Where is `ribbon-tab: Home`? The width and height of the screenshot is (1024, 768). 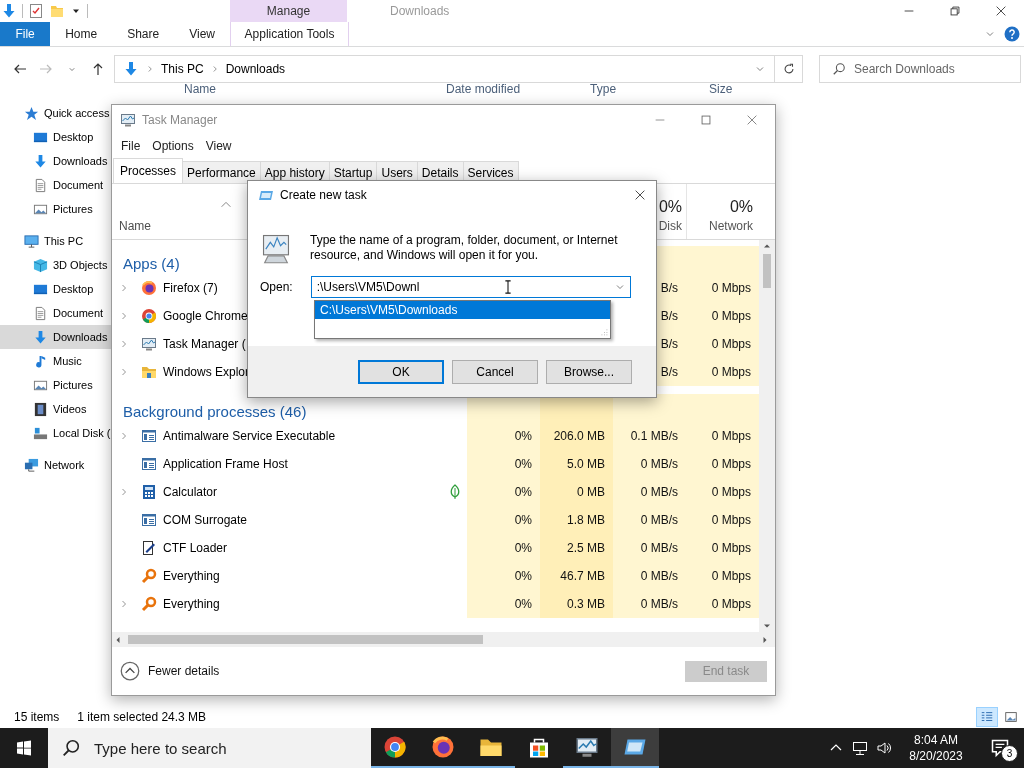 ribbon-tab: Home is located at coordinates (81, 34).